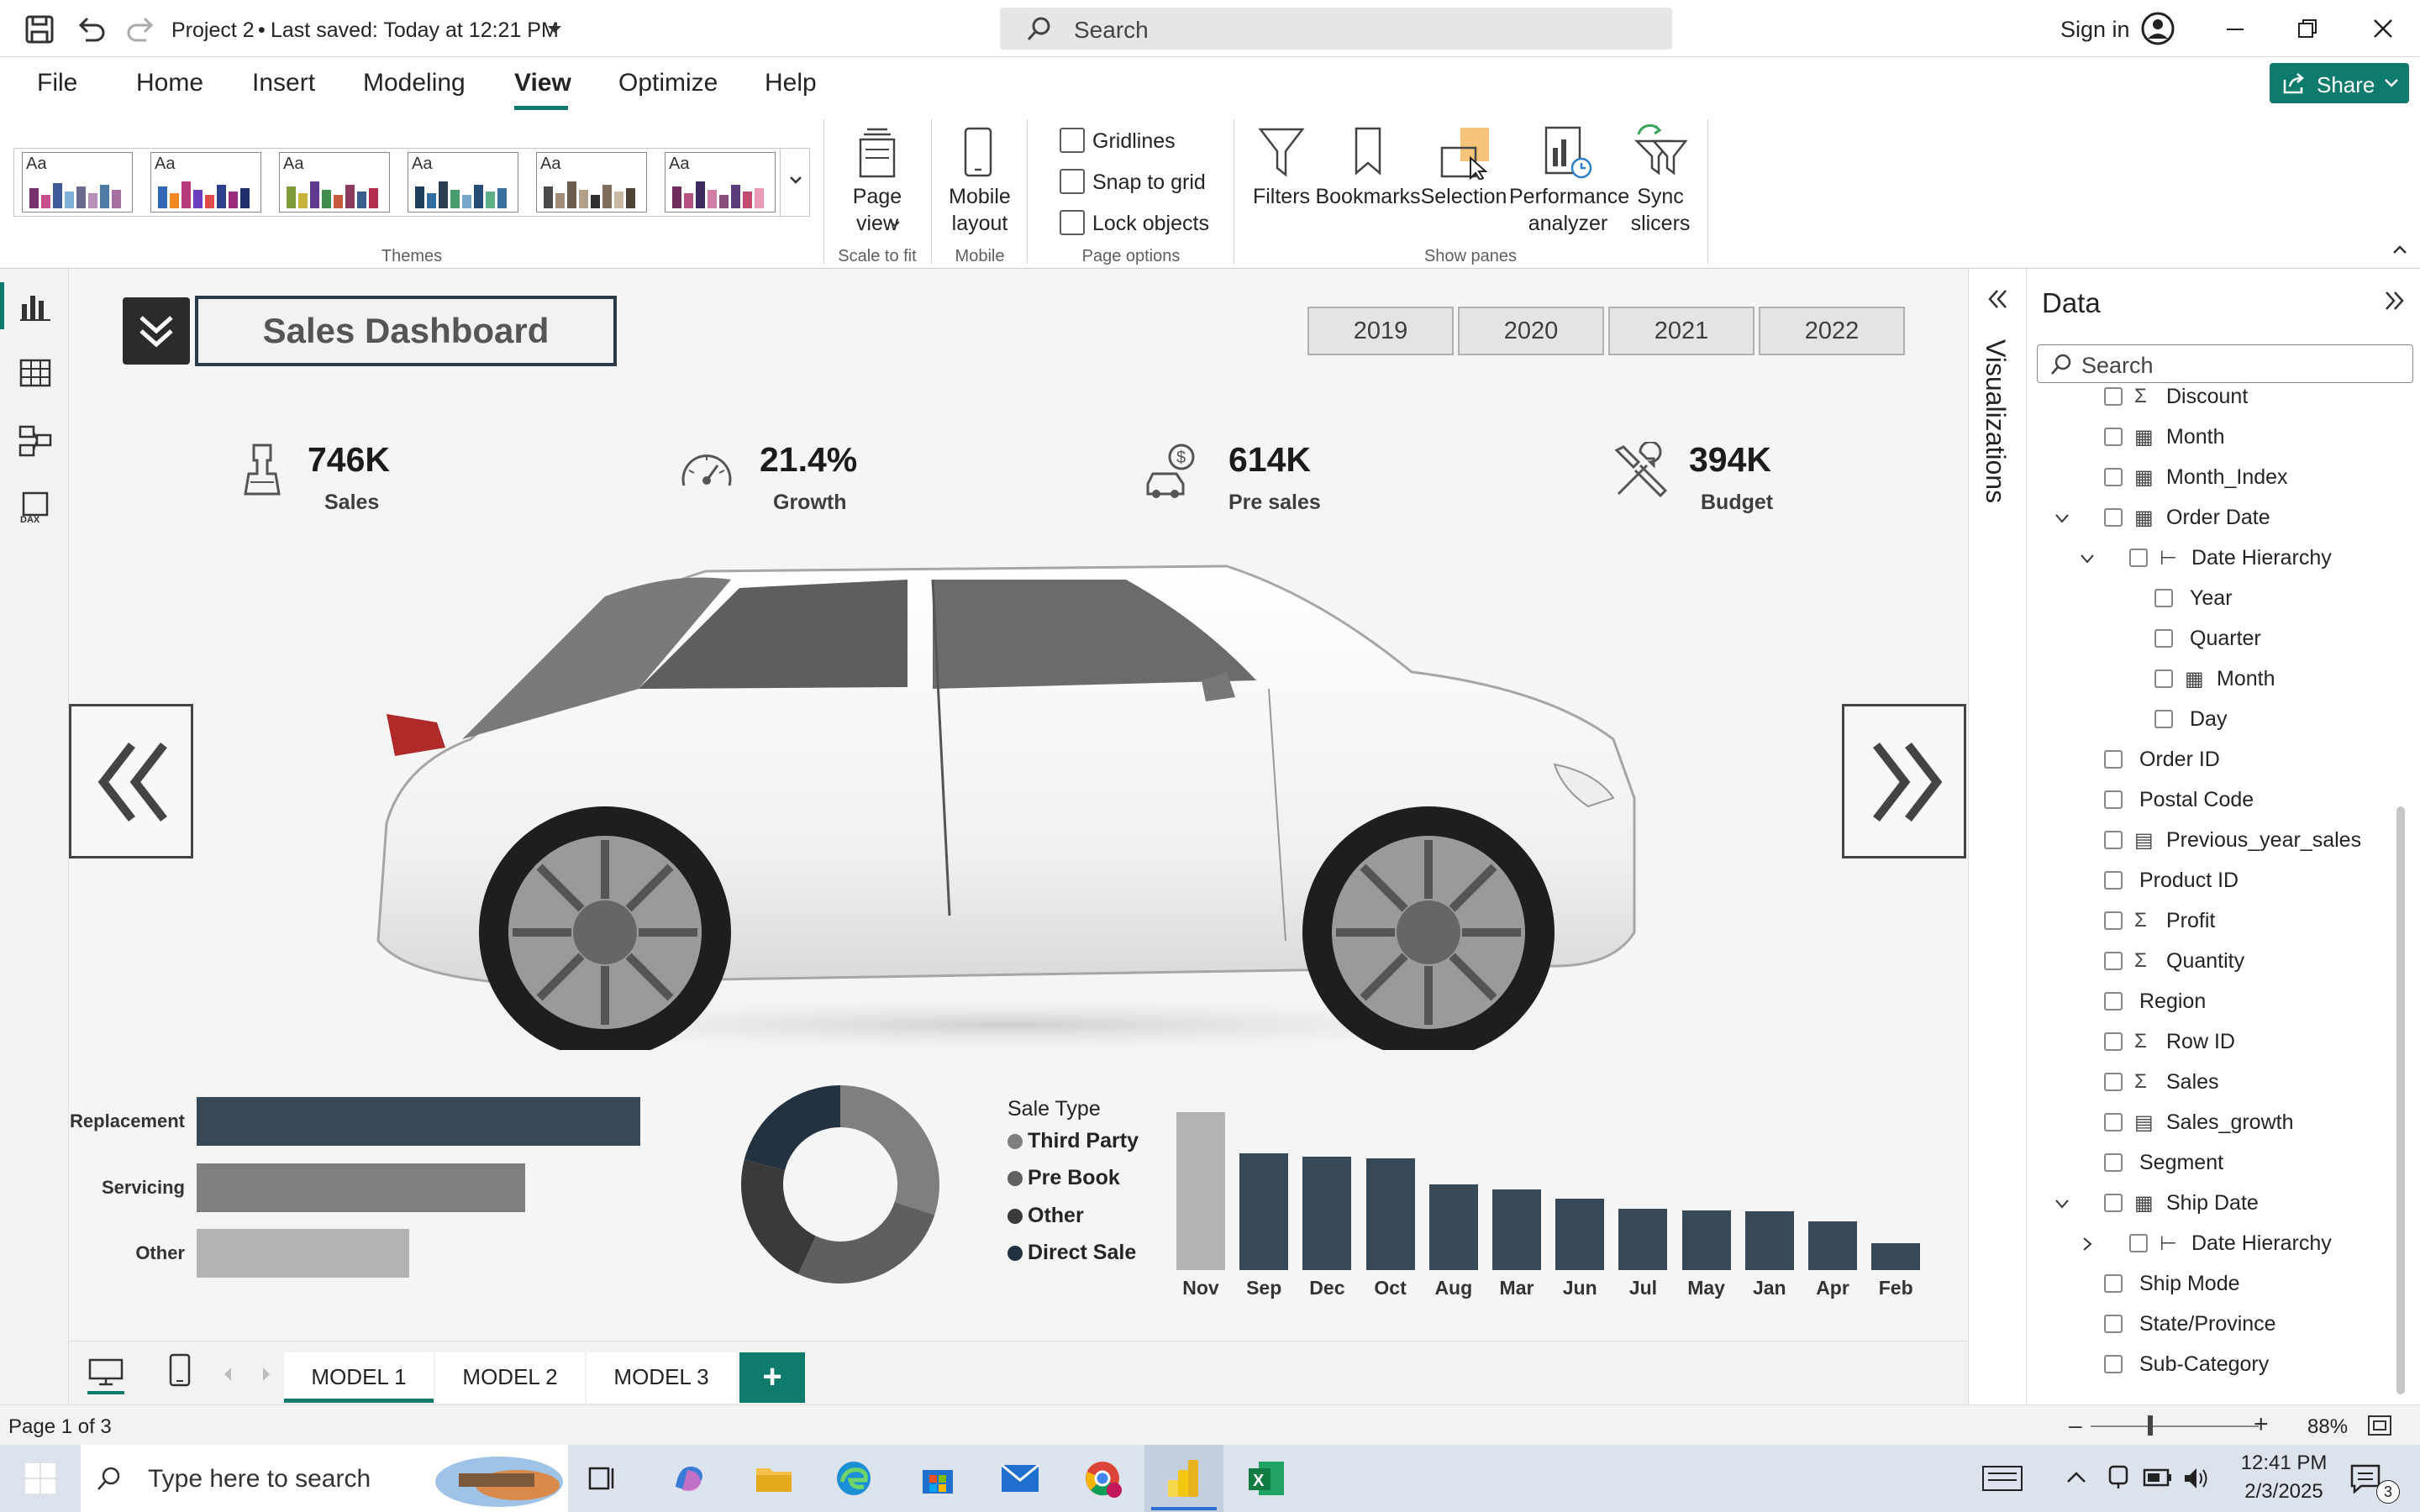 The height and width of the screenshot is (1512, 2420). I want to click on column-bar-jan, so click(1769, 1240).